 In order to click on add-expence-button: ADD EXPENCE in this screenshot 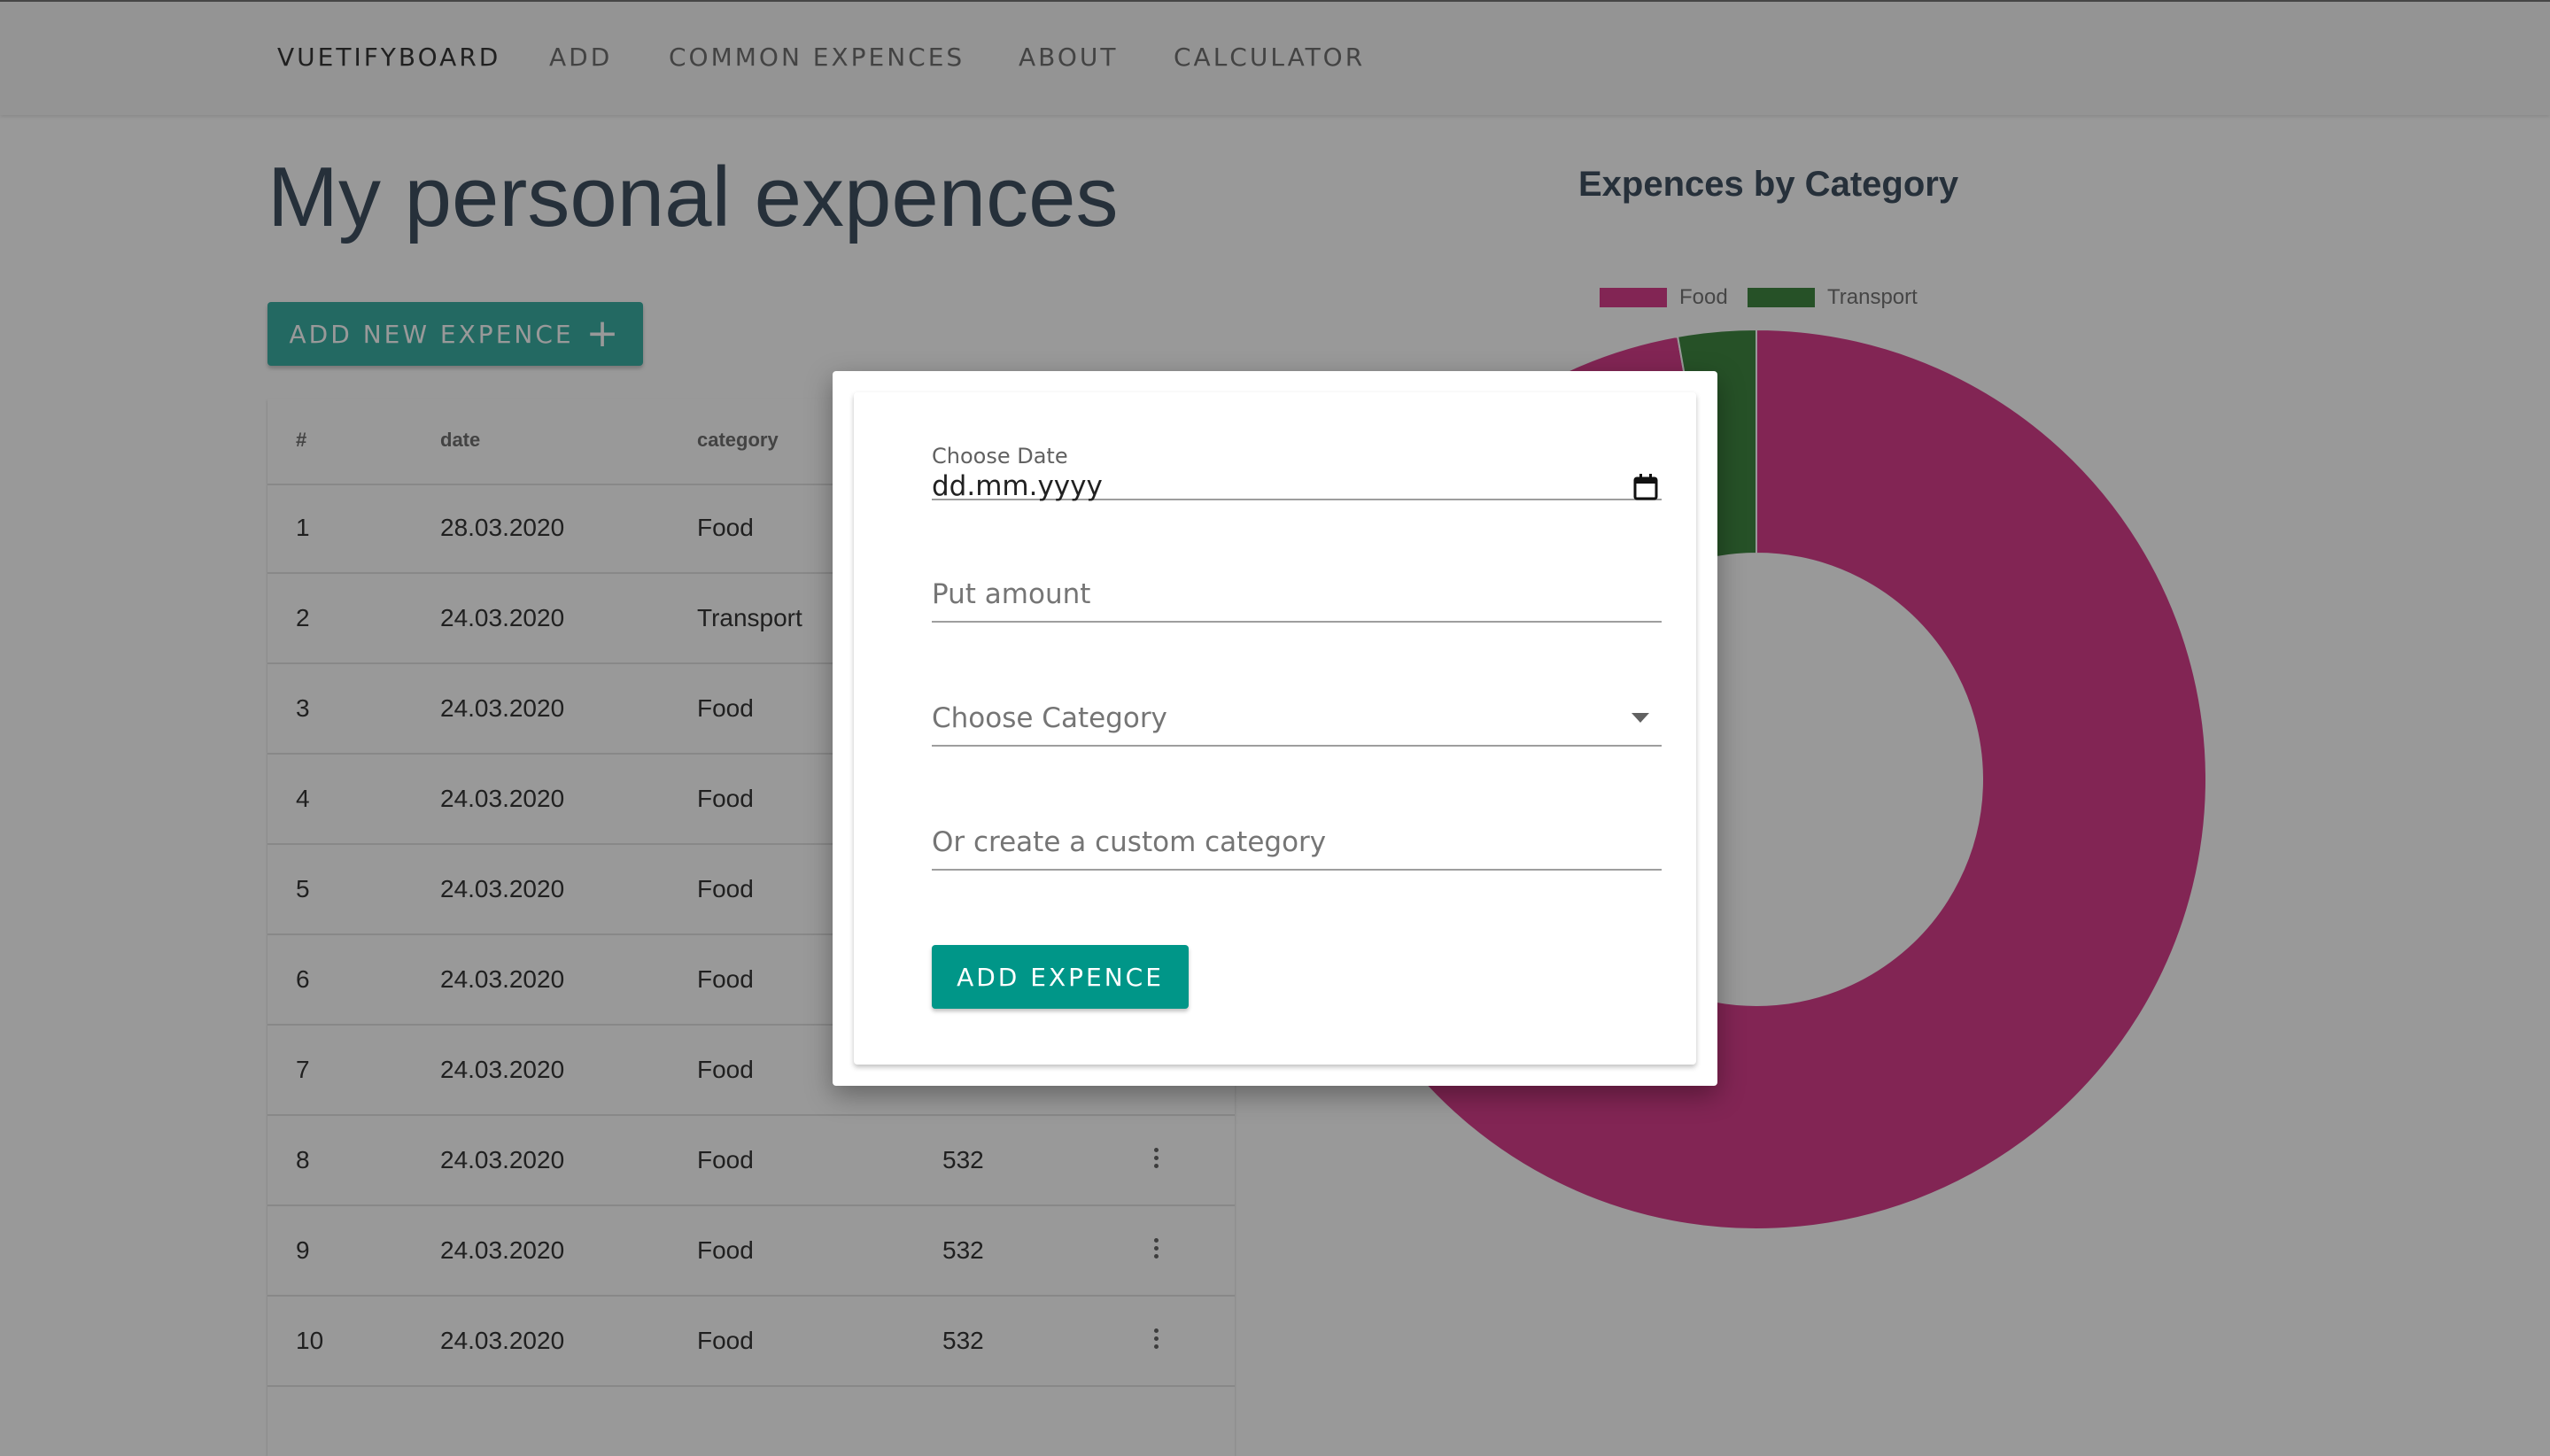, I will do `click(1060, 977)`.